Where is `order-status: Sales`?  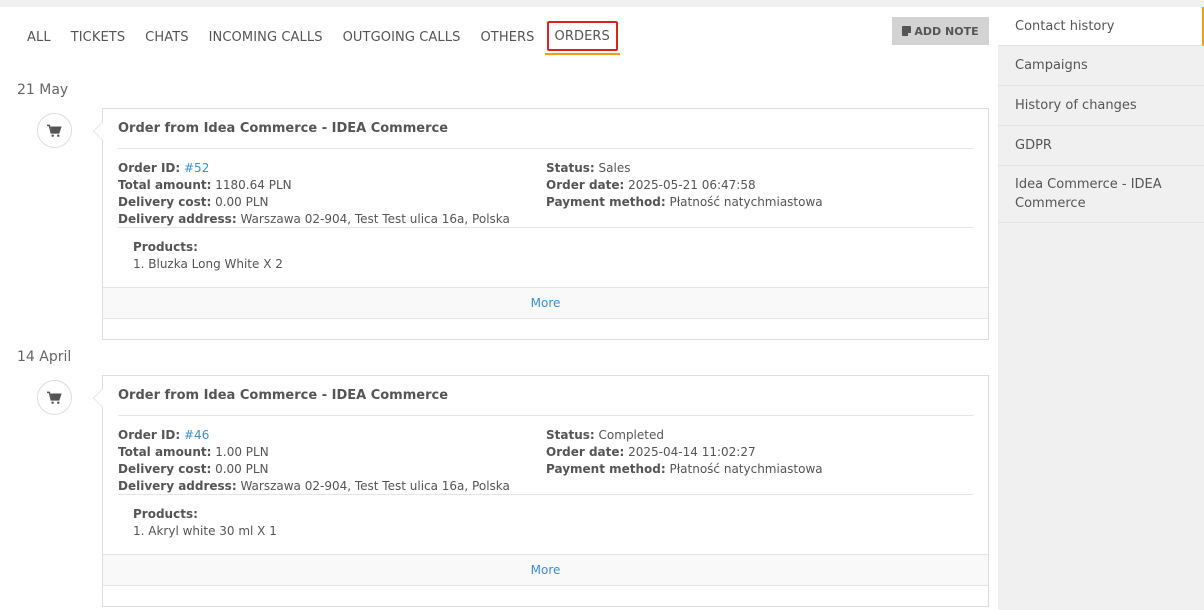 order-status: Sales is located at coordinates (614, 168).